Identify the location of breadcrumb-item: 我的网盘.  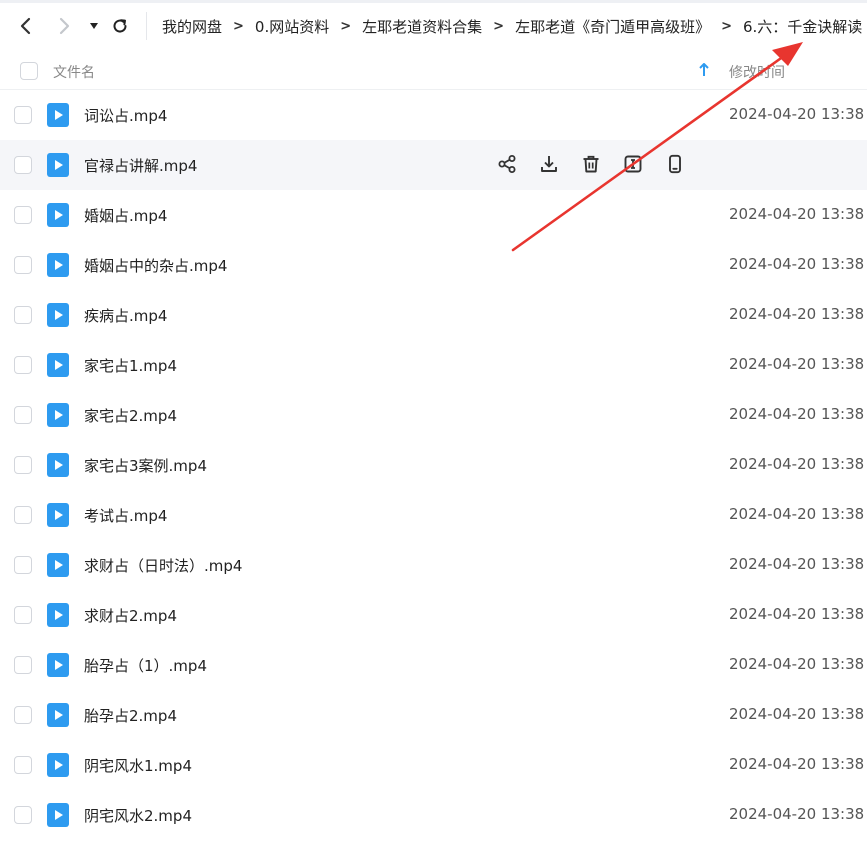
(192, 26).